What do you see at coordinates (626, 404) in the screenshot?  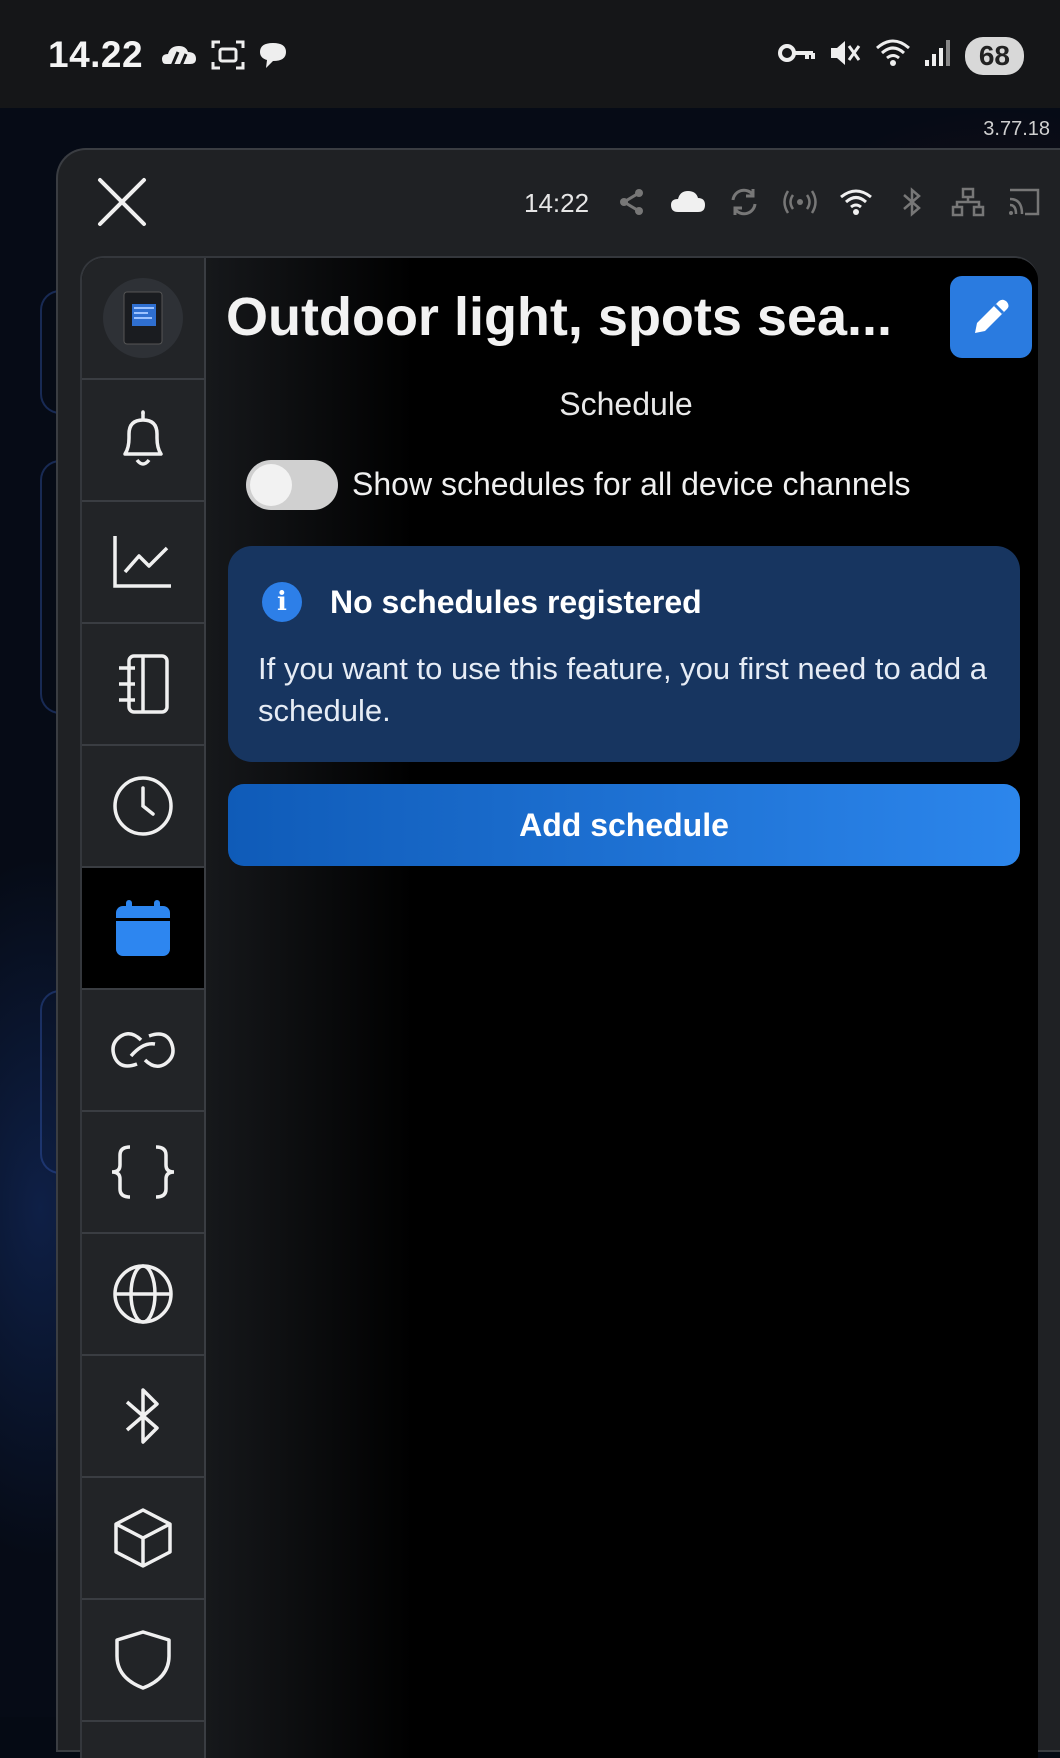 I see `page-subtitle: Schedule` at bounding box center [626, 404].